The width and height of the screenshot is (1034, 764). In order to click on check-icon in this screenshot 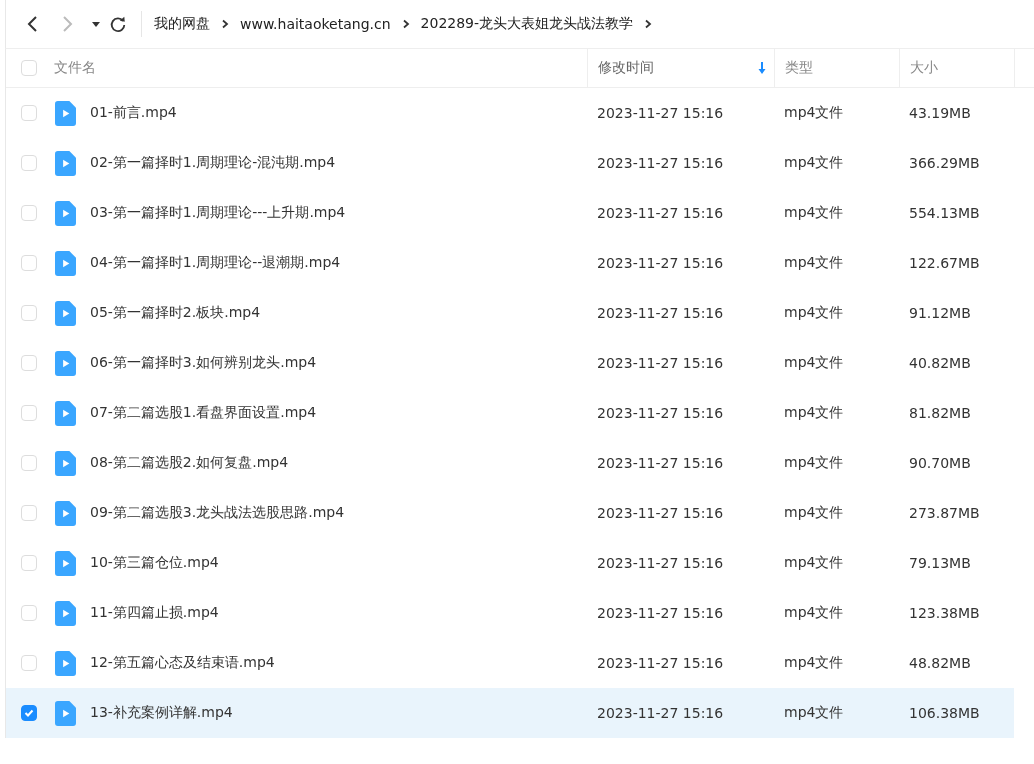, I will do `click(29, 713)`.